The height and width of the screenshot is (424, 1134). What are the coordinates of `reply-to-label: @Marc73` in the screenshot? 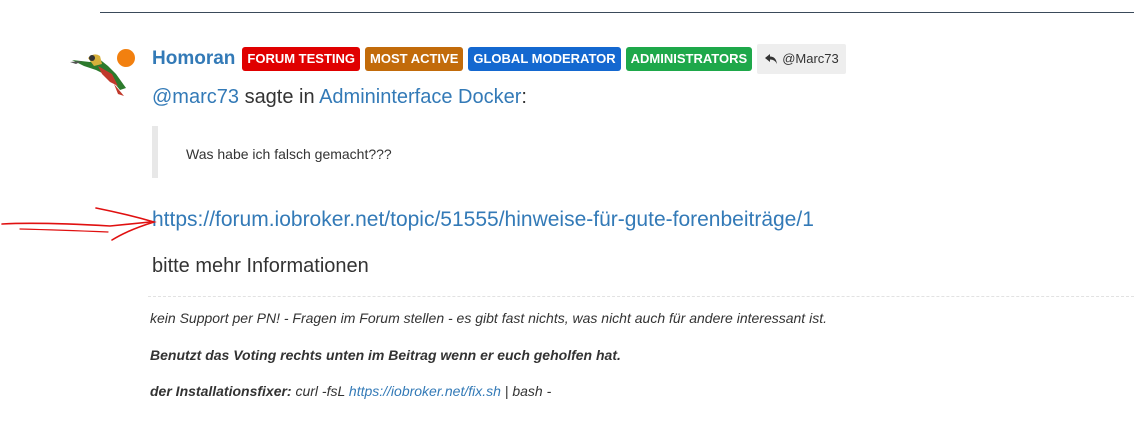 It's located at (810, 58).